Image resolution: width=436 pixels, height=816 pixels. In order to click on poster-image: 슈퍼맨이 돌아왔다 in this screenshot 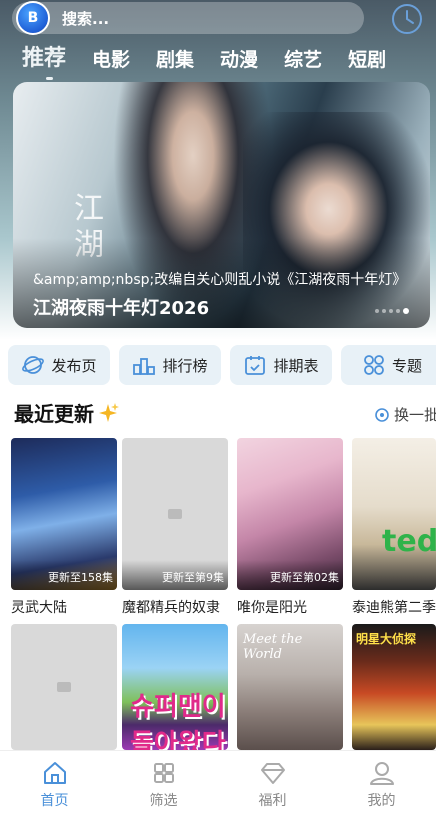, I will do `click(175, 687)`.